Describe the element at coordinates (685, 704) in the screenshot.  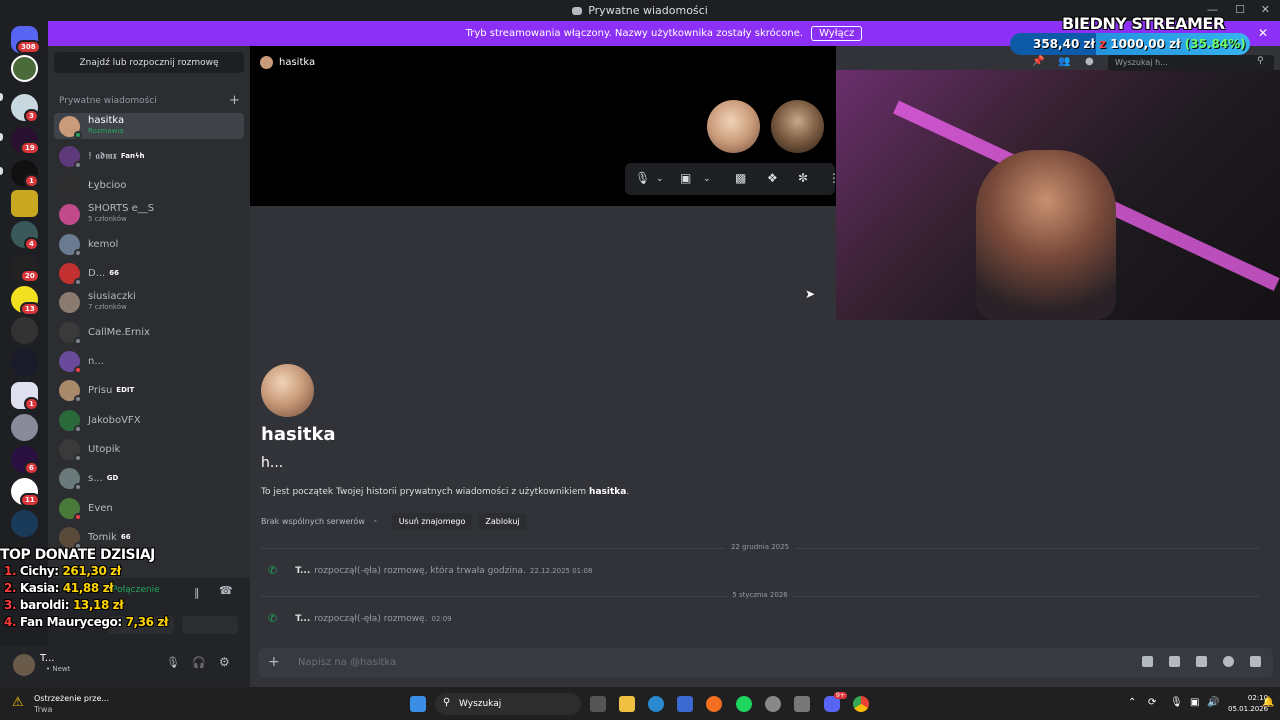
I see `store-icon` at that location.